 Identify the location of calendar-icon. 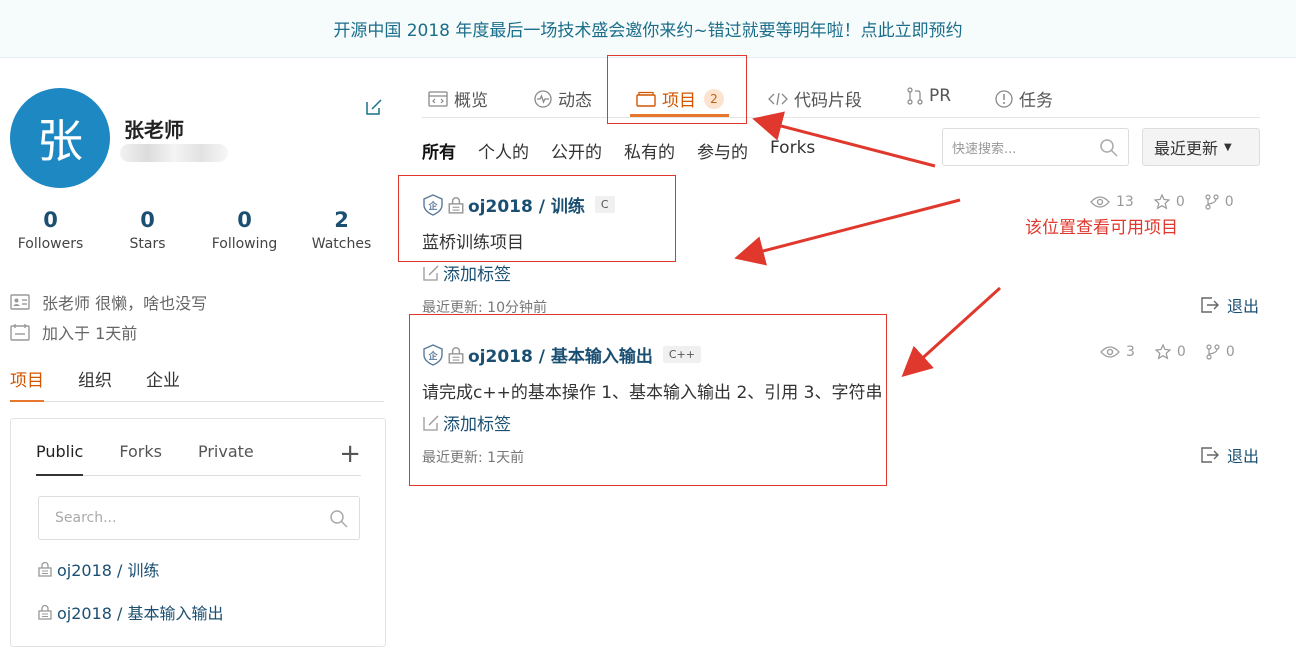
(20, 332).